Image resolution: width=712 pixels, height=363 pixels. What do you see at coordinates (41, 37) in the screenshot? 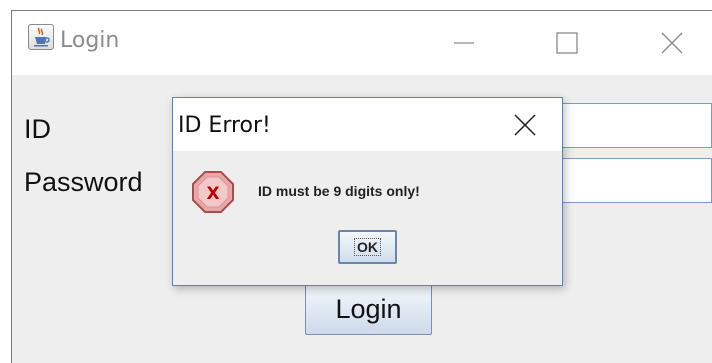
I see `java-cup-icon` at bounding box center [41, 37].